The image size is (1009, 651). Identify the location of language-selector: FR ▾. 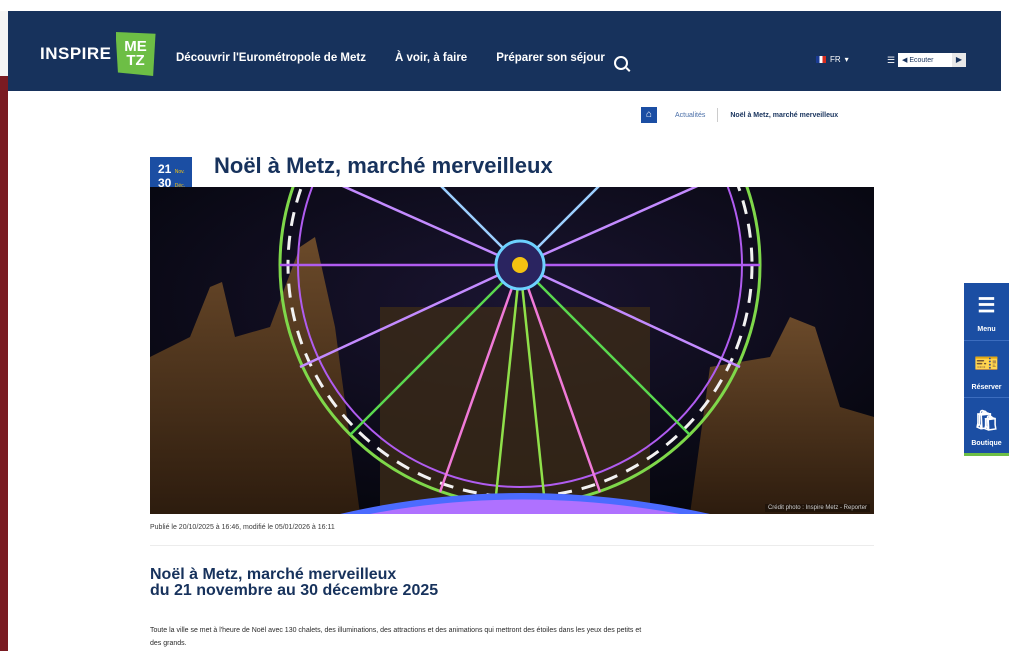
(832, 59).